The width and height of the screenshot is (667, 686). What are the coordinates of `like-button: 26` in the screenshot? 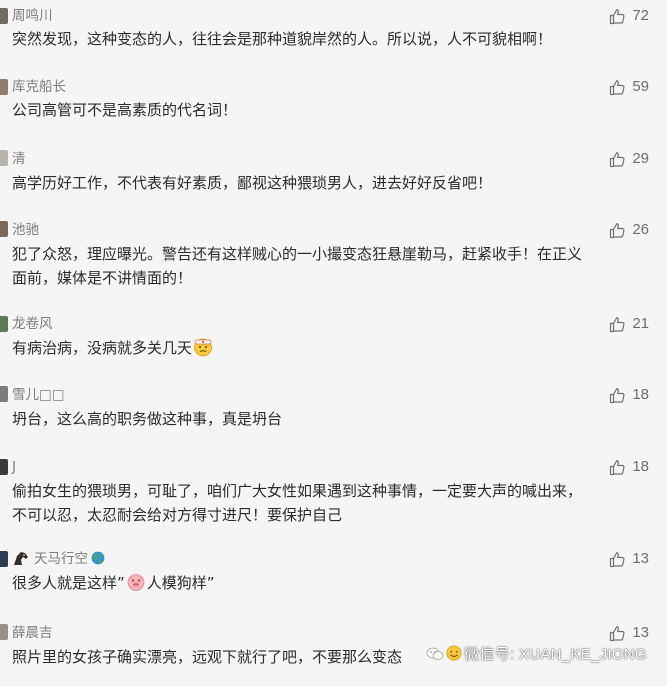 It's located at (629, 230).